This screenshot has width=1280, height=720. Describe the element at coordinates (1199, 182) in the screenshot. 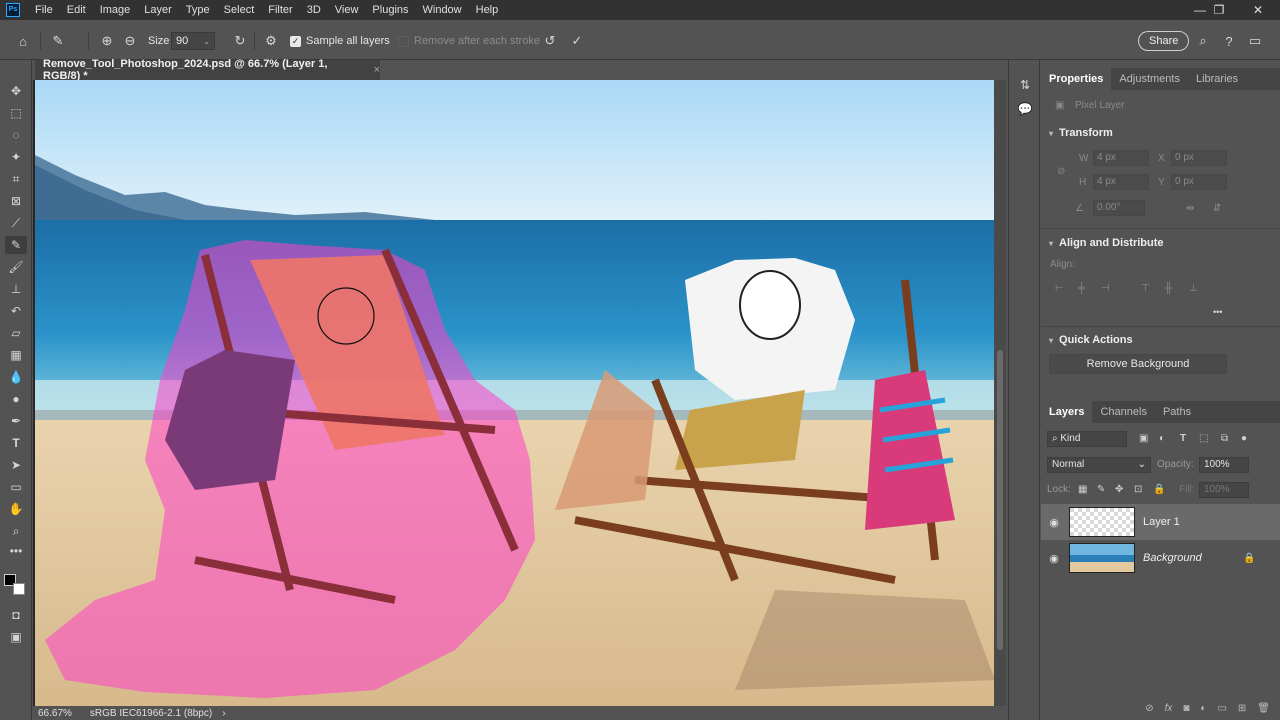

I see `y-field: 0 px` at that location.